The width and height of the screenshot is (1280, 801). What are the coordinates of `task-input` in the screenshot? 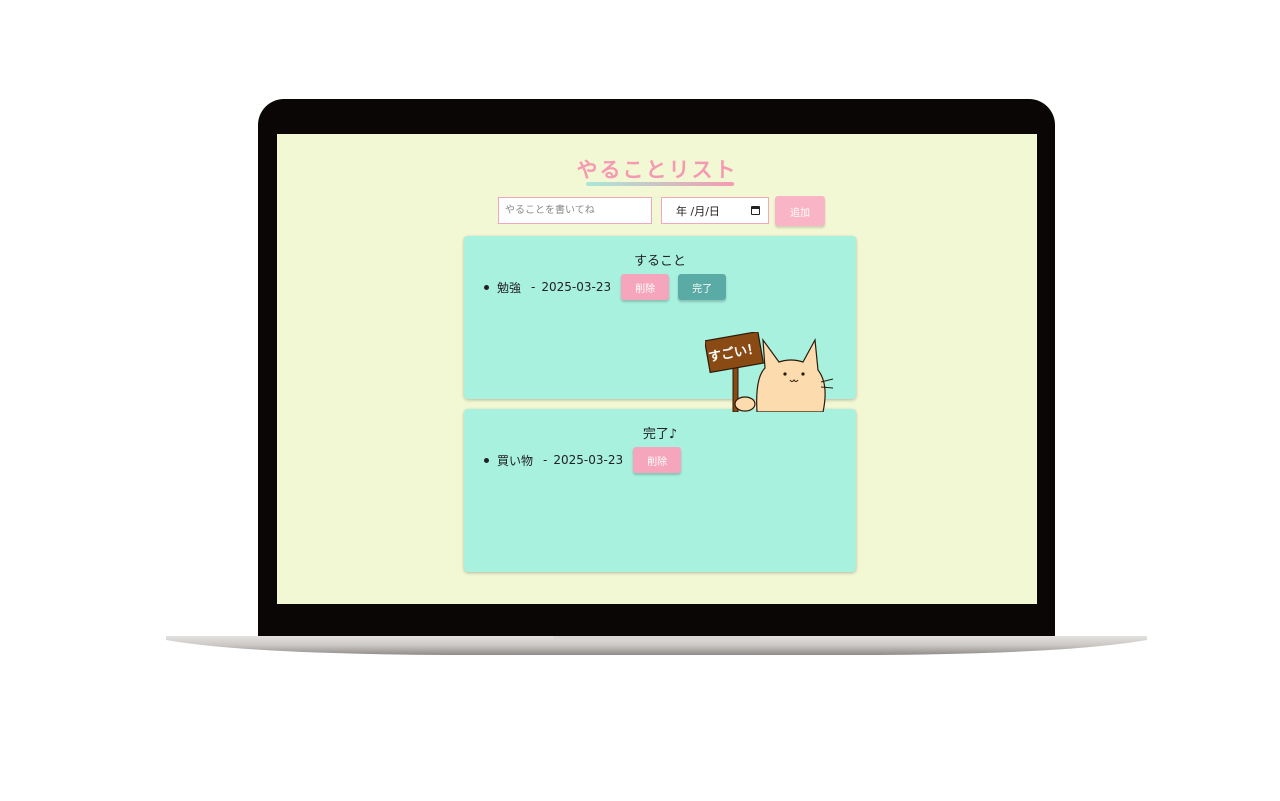 It's located at (575, 210).